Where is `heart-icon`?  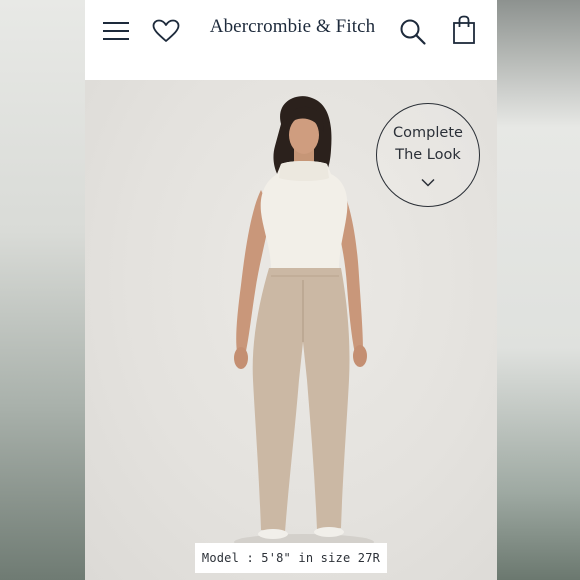 heart-icon is located at coordinates (166, 31).